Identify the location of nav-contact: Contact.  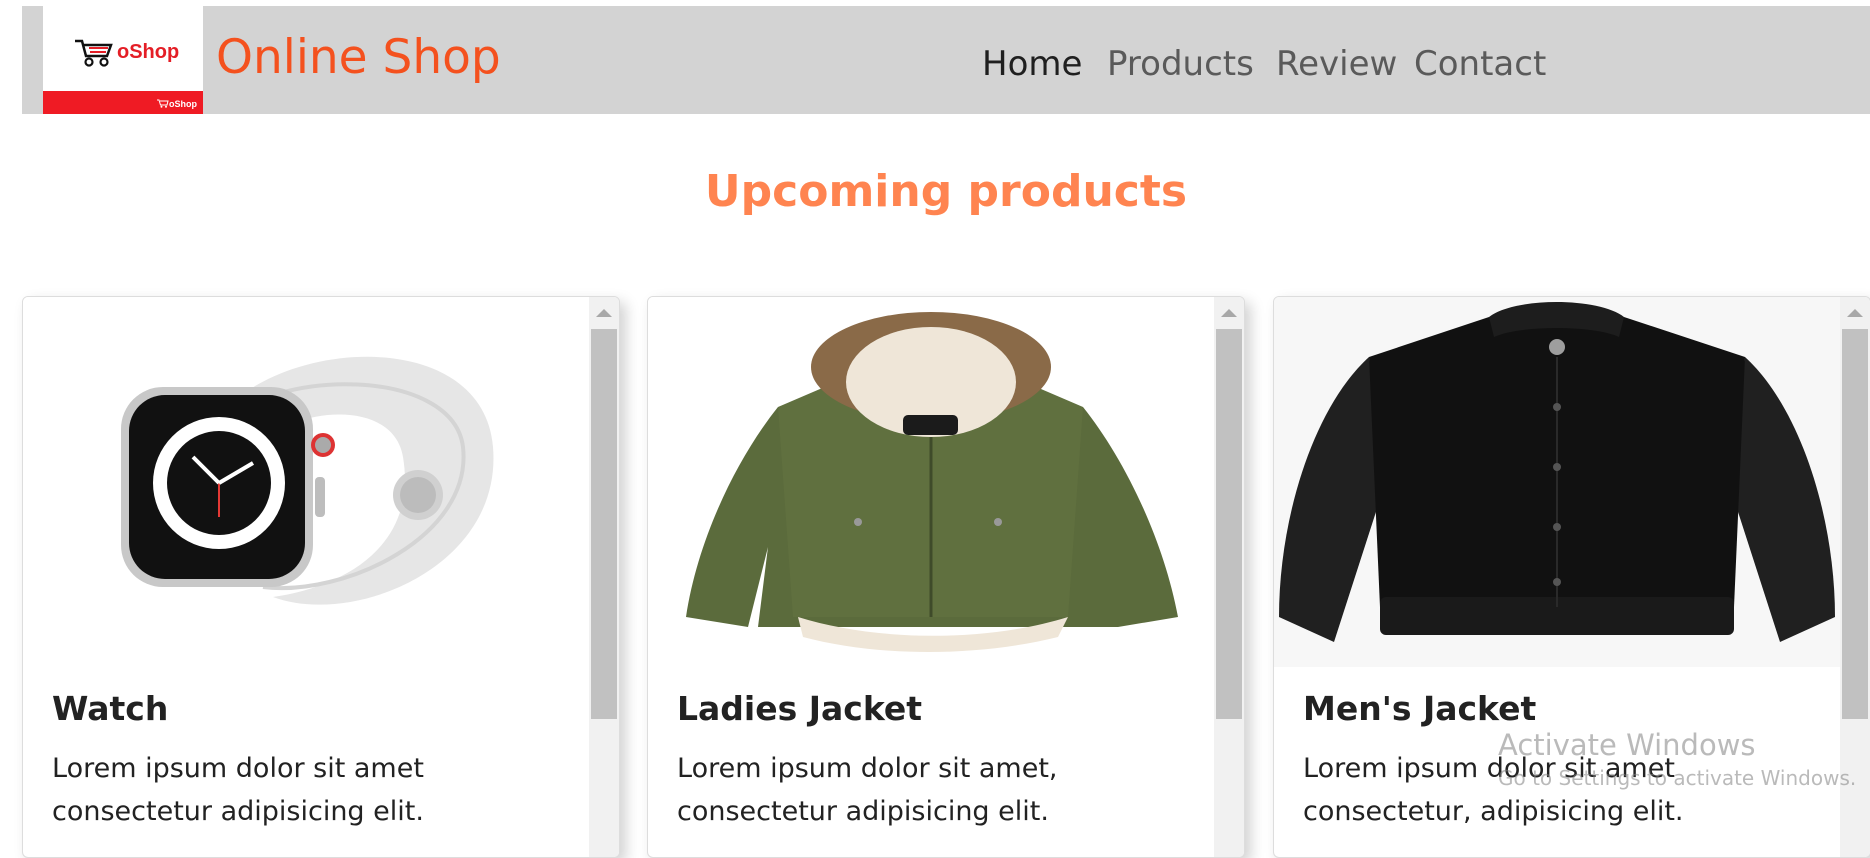
(1480, 64).